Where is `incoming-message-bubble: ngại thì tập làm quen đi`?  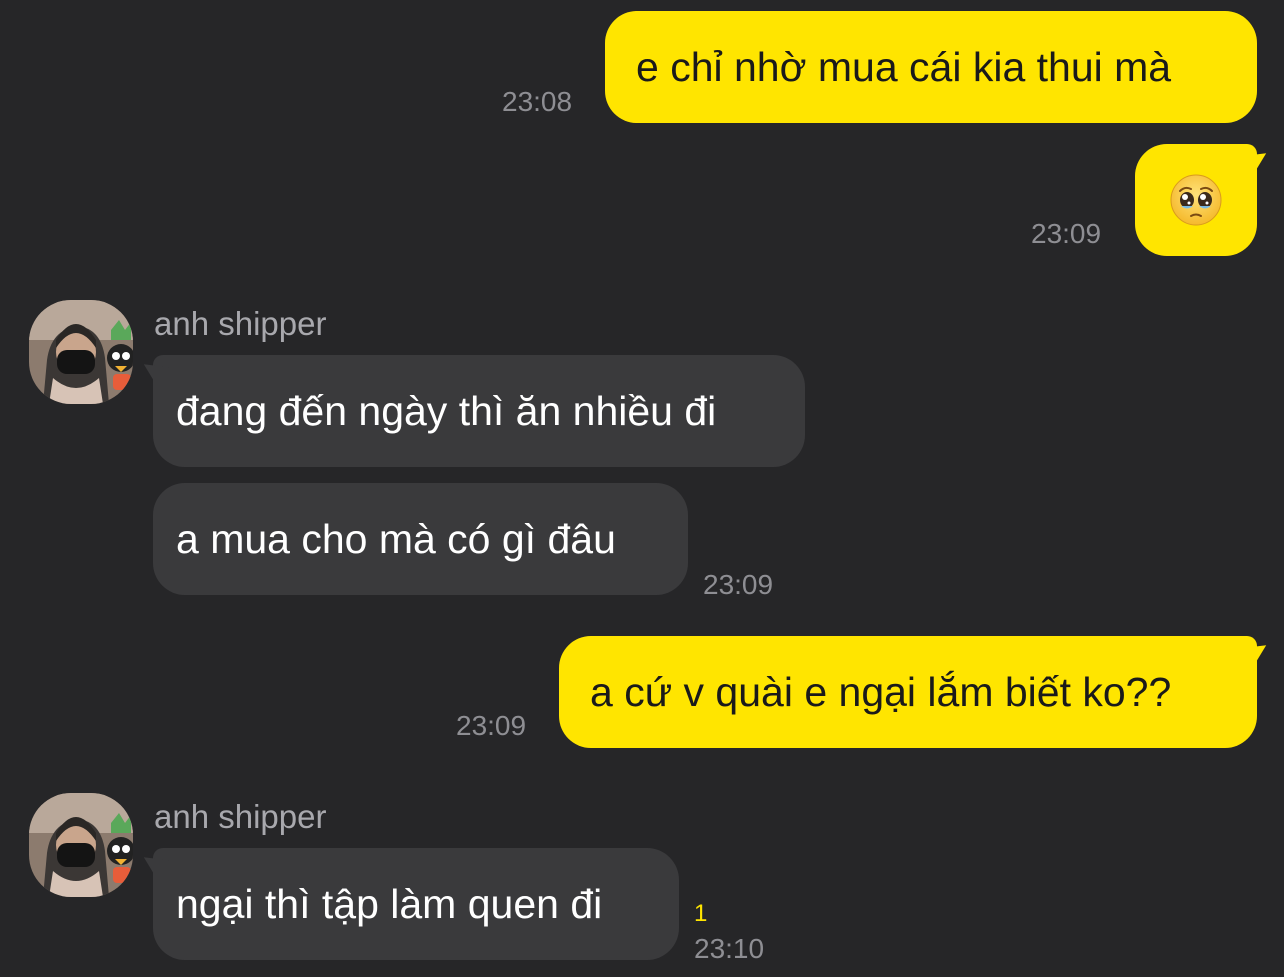 incoming-message-bubble: ngại thì tập làm quen đi is located at coordinates (416, 904).